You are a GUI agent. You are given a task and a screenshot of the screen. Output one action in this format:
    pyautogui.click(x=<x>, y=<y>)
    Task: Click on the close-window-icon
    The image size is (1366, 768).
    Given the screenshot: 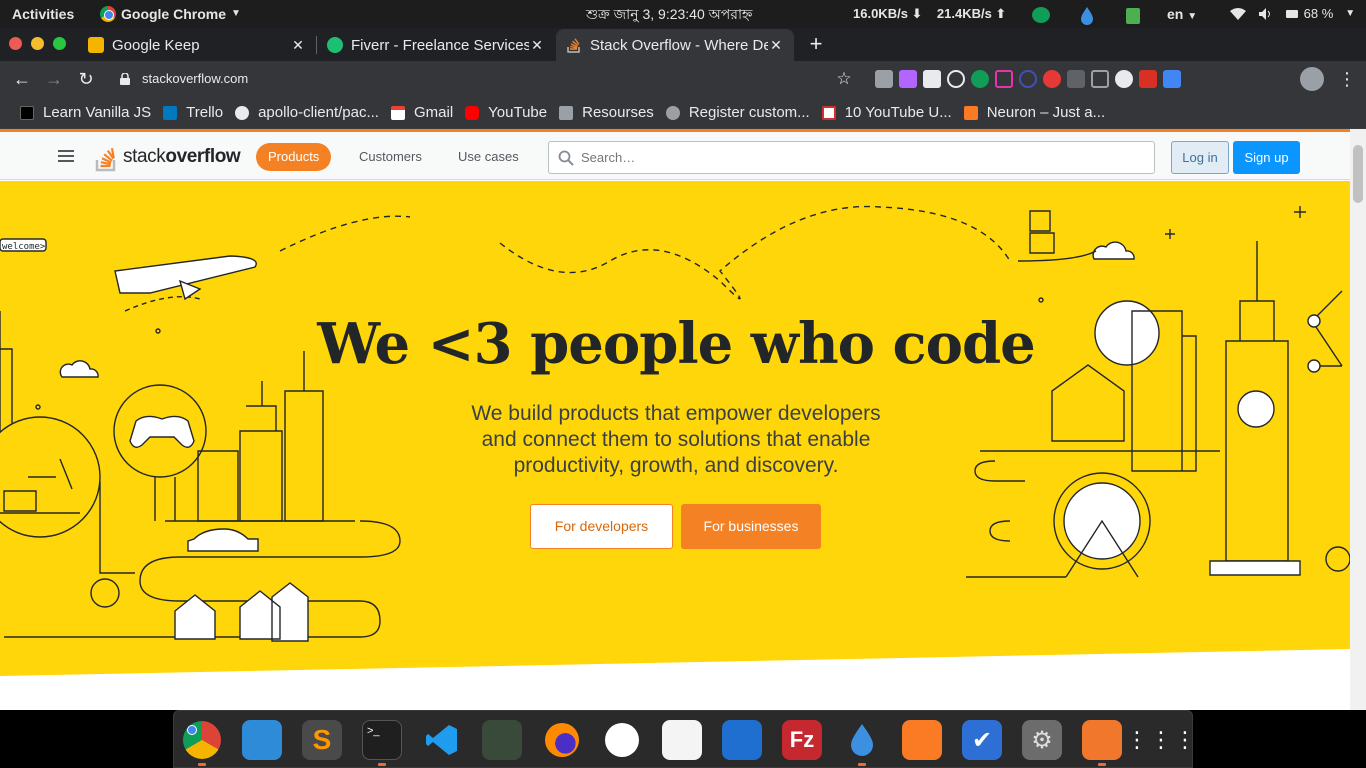 What is the action you would take?
    pyautogui.click(x=15, y=43)
    